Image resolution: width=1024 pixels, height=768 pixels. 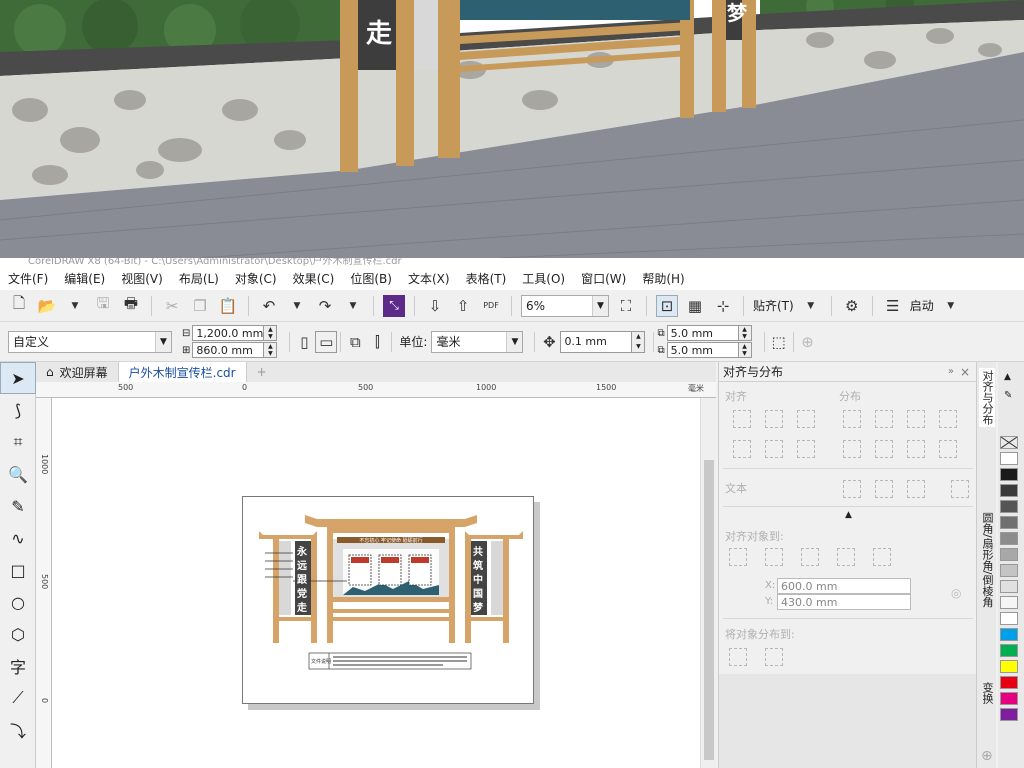 What do you see at coordinates (742, 449) in the screenshot?
I see `align-top-icon` at bounding box center [742, 449].